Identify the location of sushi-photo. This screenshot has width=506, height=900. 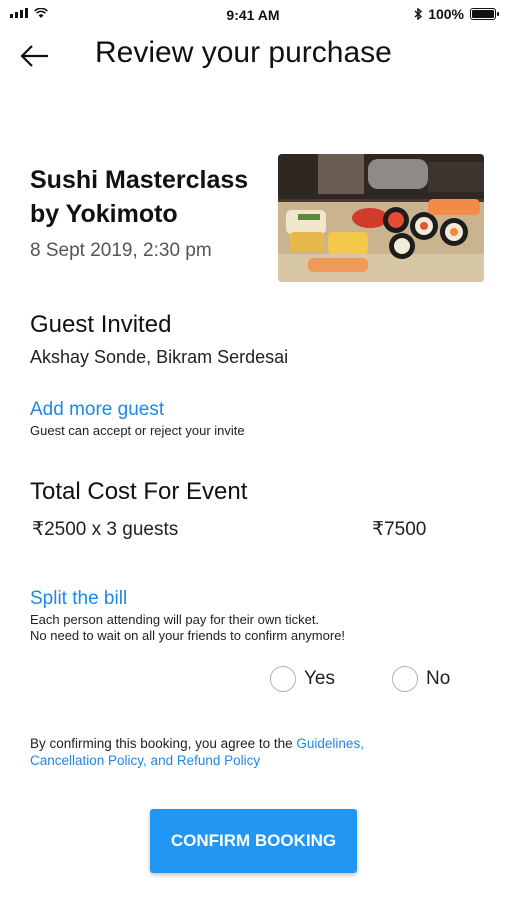
(381, 218).